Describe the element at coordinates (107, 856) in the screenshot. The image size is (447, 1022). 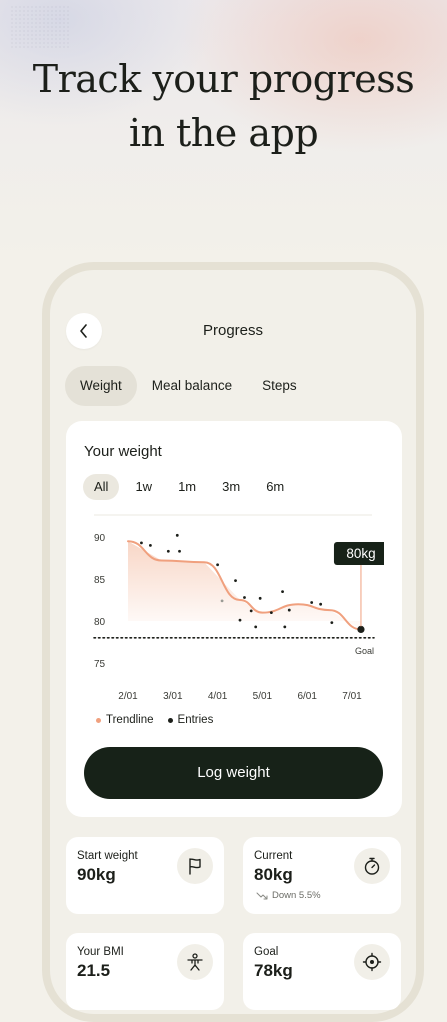
I see `stat-label: Start weight` at that location.